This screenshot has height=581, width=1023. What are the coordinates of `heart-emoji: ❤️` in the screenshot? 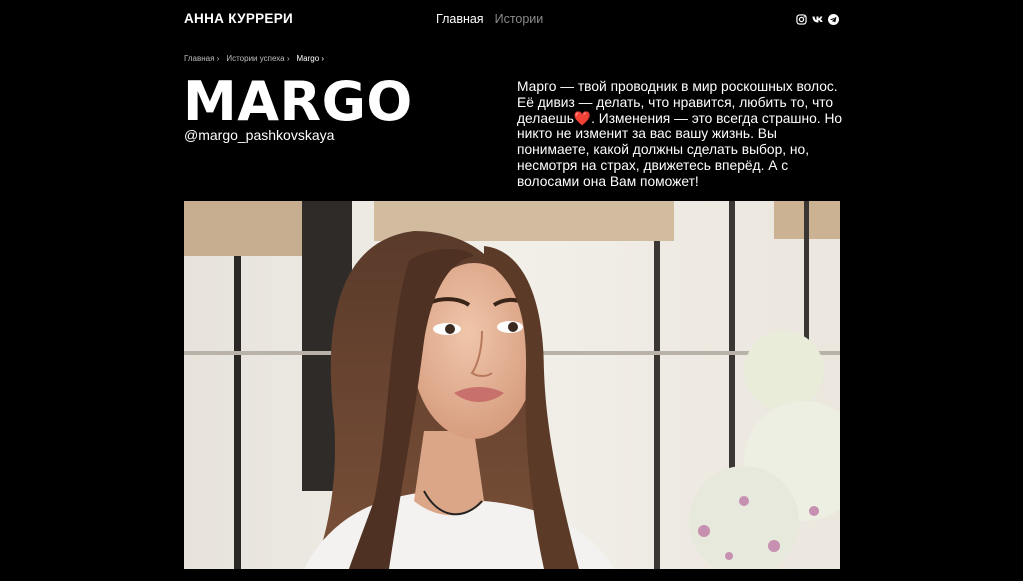 It's located at (582, 118).